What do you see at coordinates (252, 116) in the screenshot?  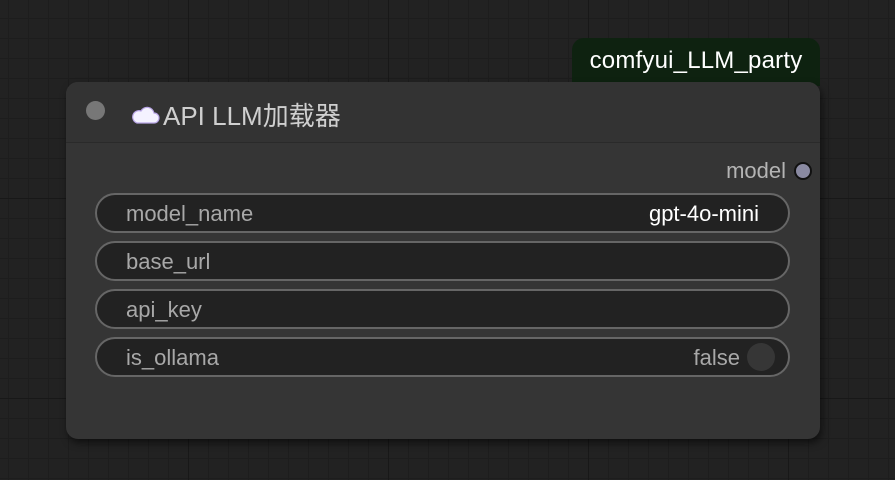 I see `node-title-text: API LLM加载器` at bounding box center [252, 116].